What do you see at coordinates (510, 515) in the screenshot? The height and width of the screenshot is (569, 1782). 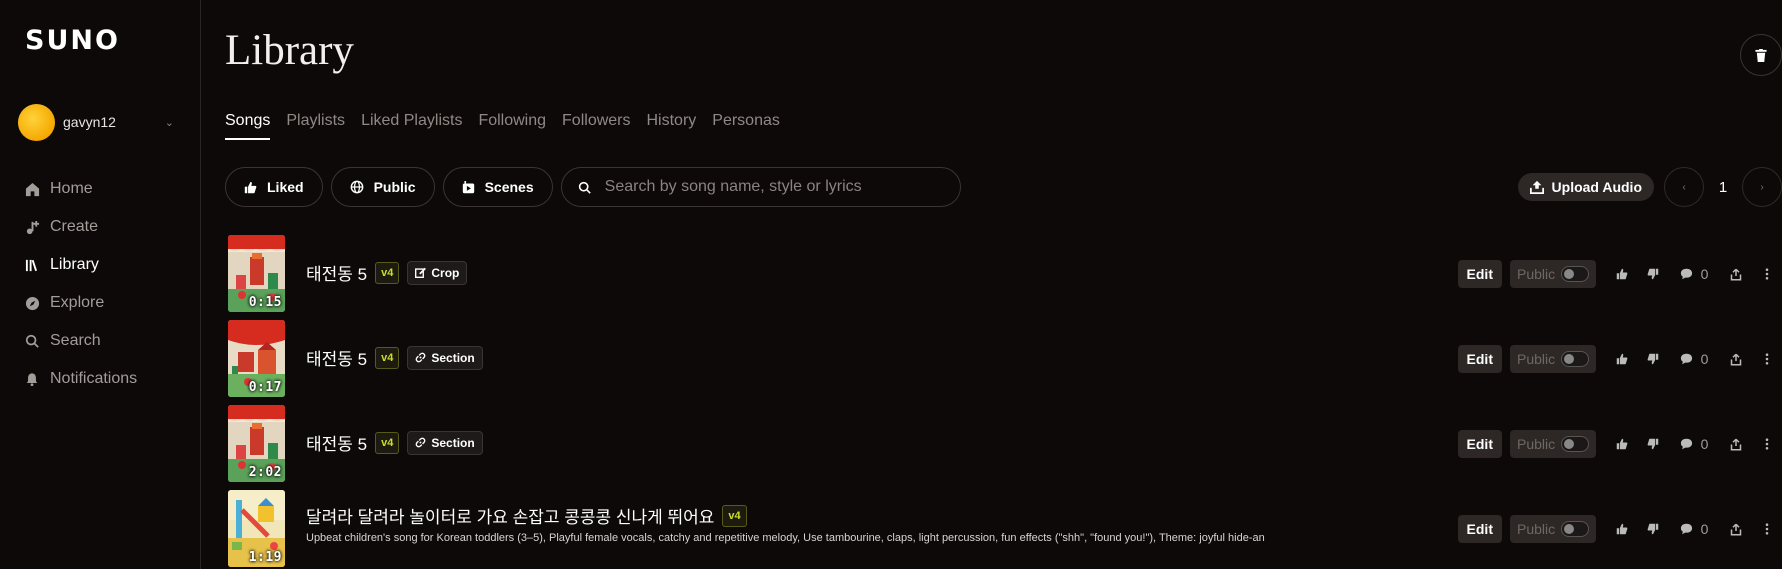 I see `song-title: 달려라 달려라 놀이터로 가요 손잡고 콩콩콩 신나게 뛰어요` at bounding box center [510, 515].